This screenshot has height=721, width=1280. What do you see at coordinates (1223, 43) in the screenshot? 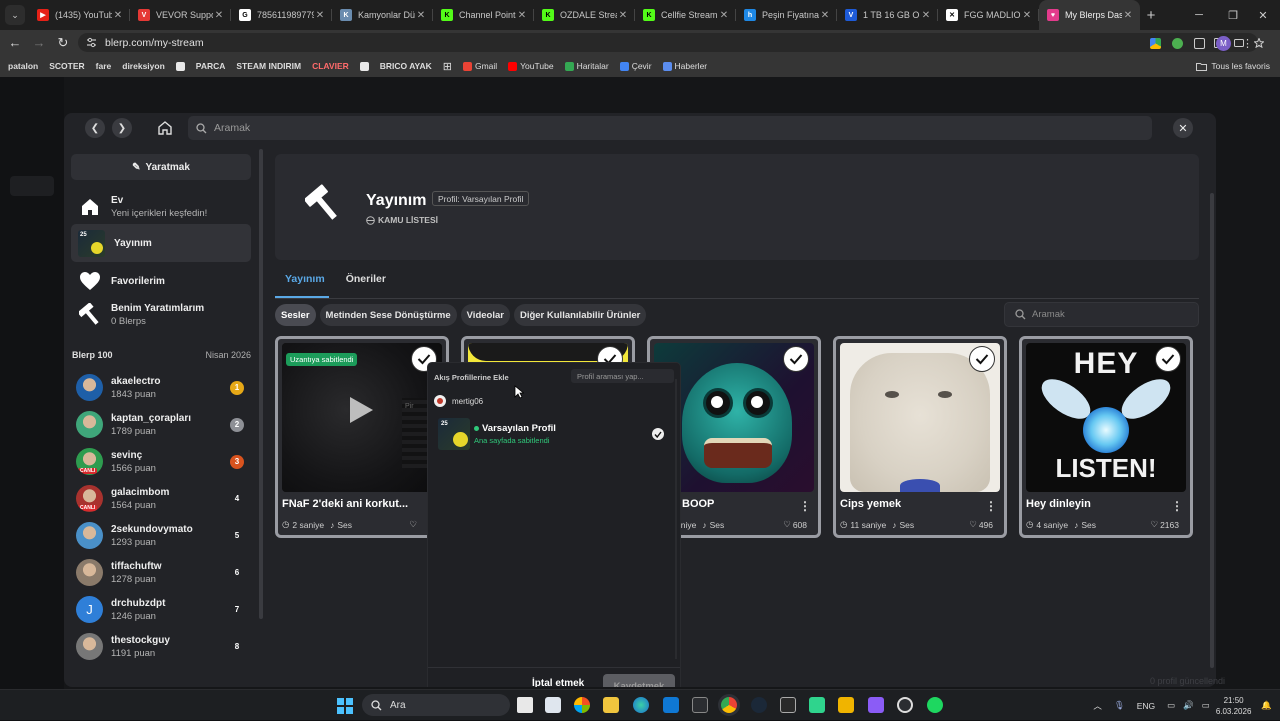
I see `profile-avatar: M` at bounding box center [1223, 43].